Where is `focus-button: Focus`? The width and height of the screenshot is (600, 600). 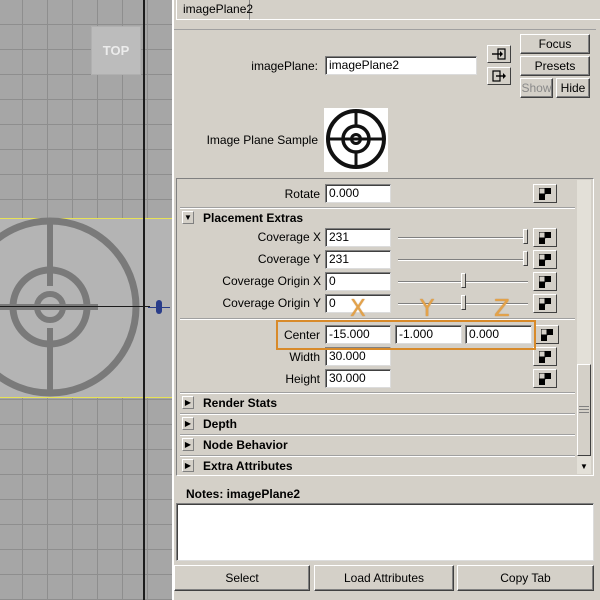
focus-button: Focus is located at coordinates (555, 44).